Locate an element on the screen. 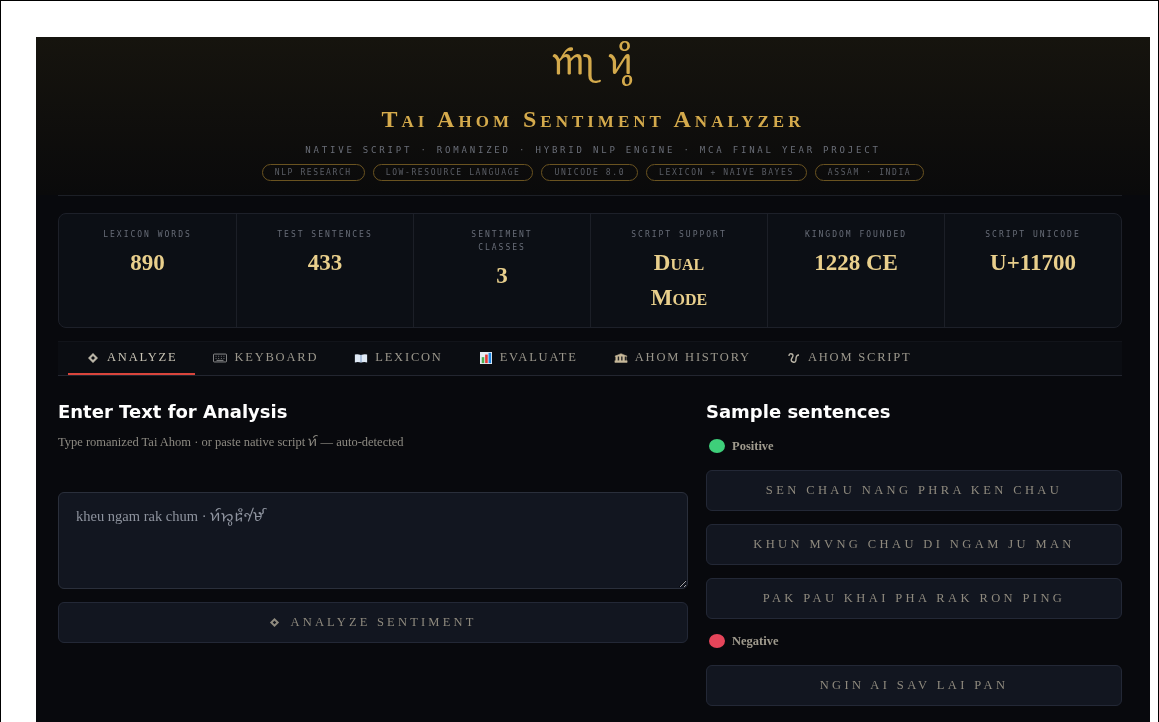  stat-value: U+11700 is located at coordinates (1033, 263).